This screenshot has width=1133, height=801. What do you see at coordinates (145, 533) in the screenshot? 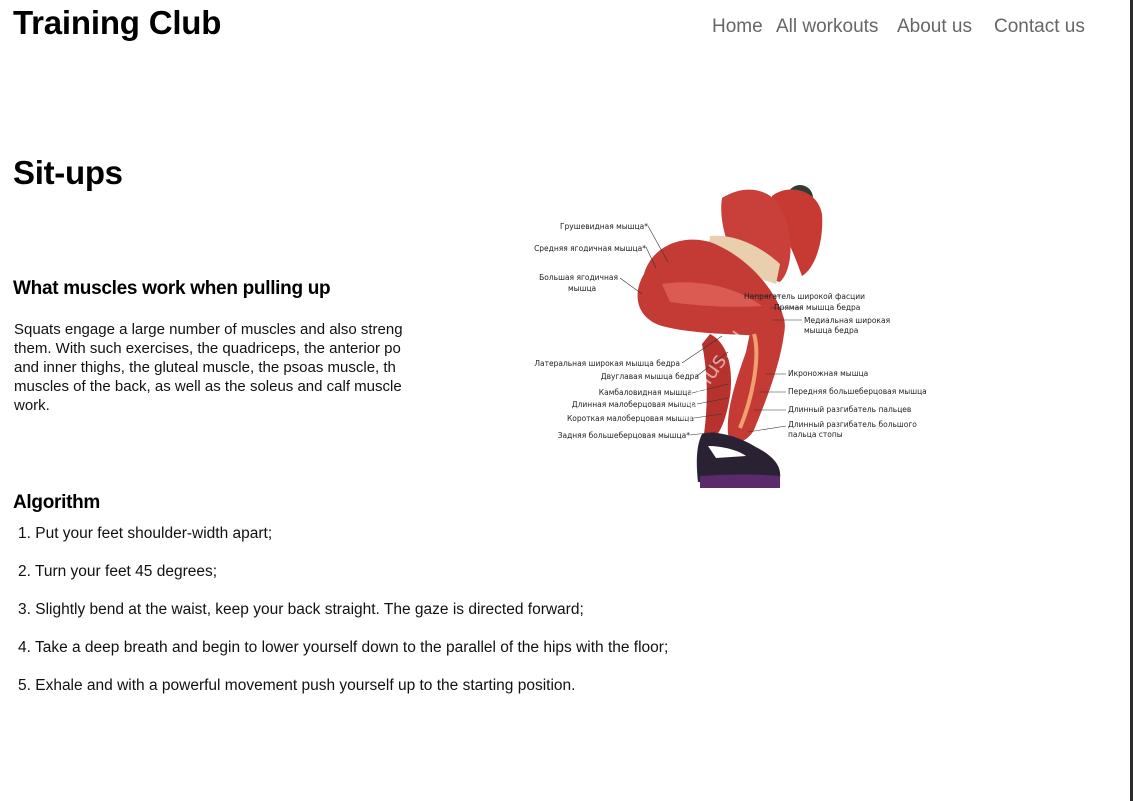
I see `algorithm-step: 1. Put your feet shoulder-width apart;` at bounding box center [145, 533].